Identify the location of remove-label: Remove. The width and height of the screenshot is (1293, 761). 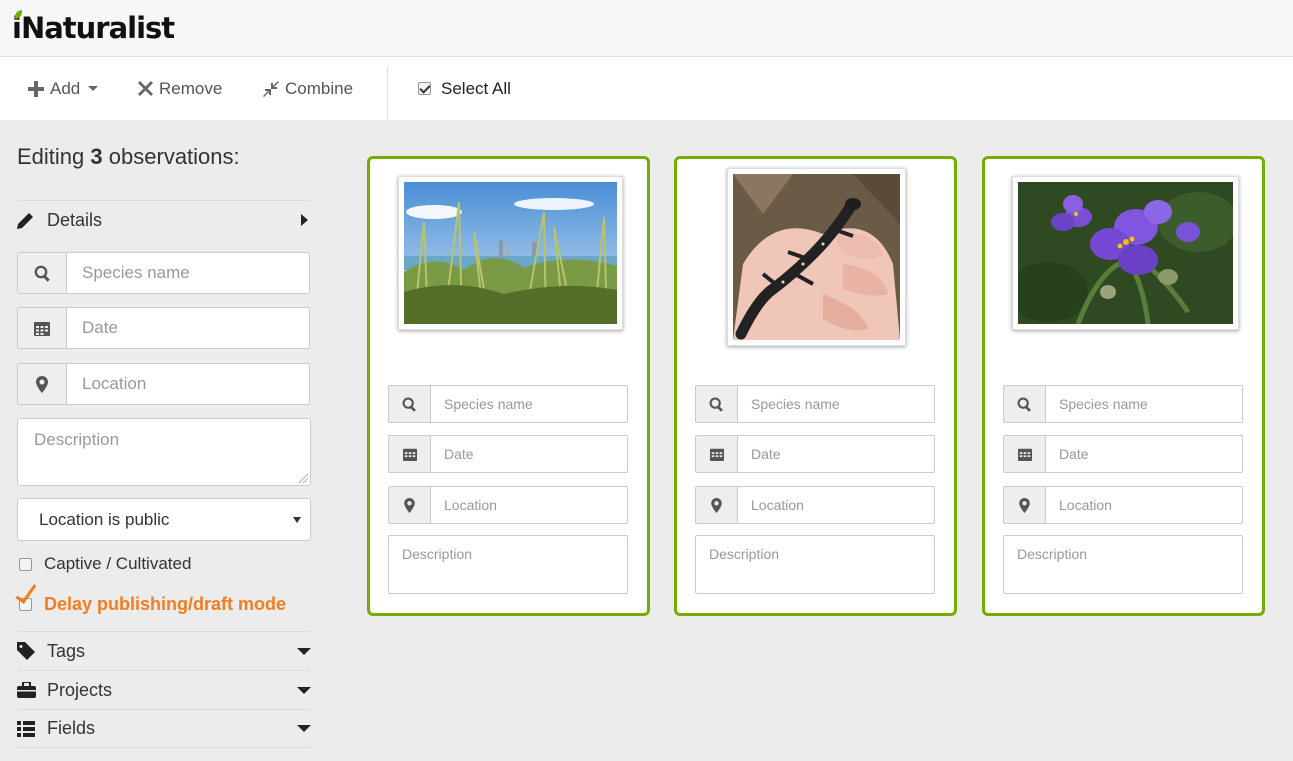
(191, 88).